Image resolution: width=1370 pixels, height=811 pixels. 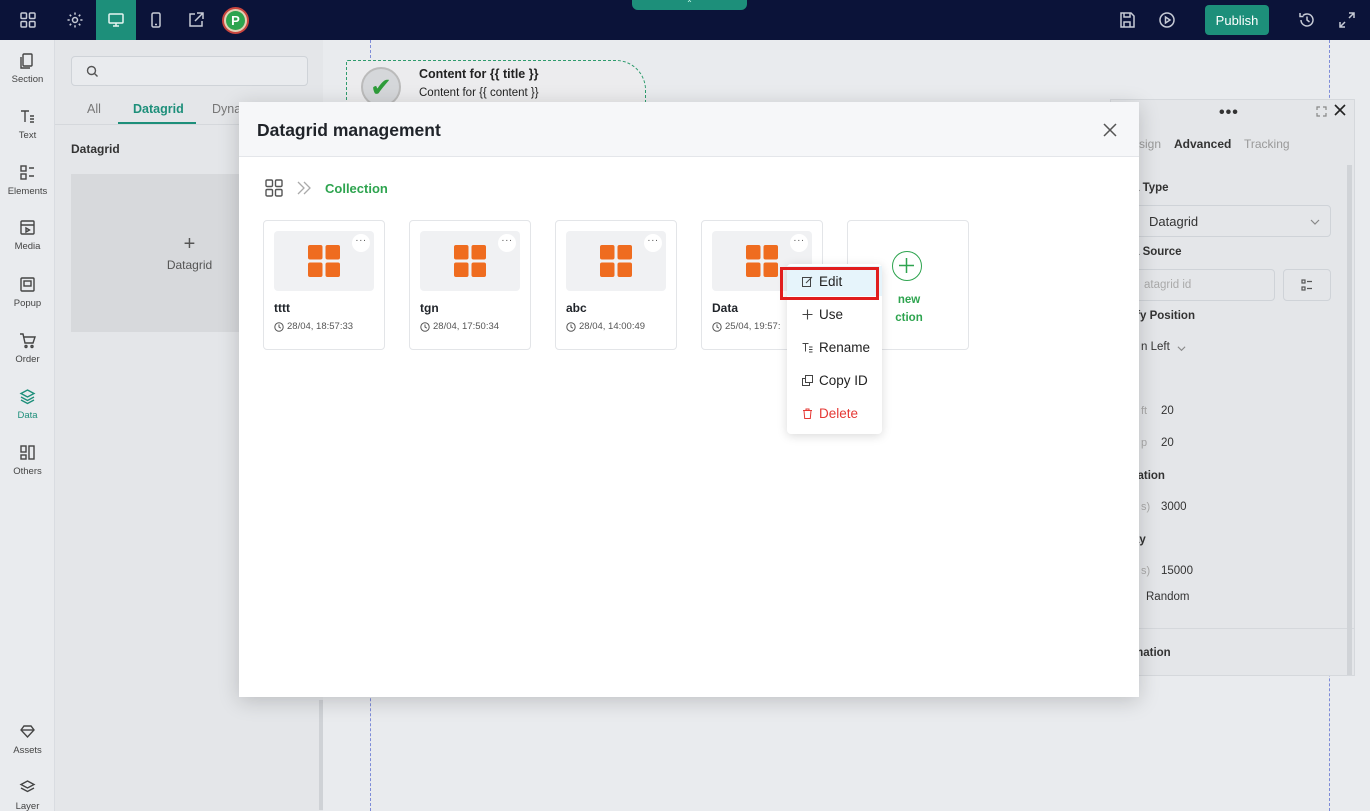 I want to click on delay-value: 15000, so click(x=1177, y=571).